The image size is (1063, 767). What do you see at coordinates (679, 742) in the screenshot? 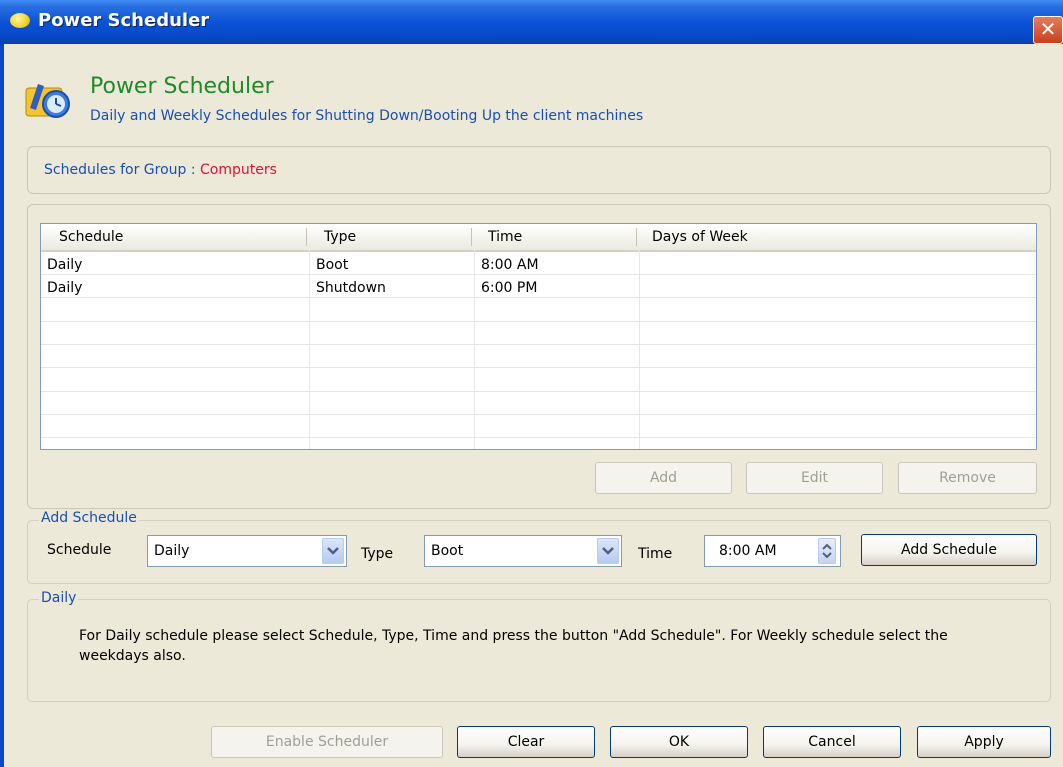
I see `ok-button: OK` at bounding box center [679, 742].